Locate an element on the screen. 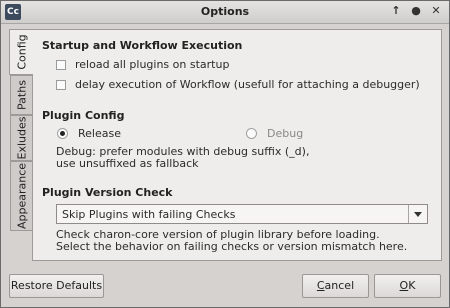  debug-option: Debug is located at coordinates (274, 133).